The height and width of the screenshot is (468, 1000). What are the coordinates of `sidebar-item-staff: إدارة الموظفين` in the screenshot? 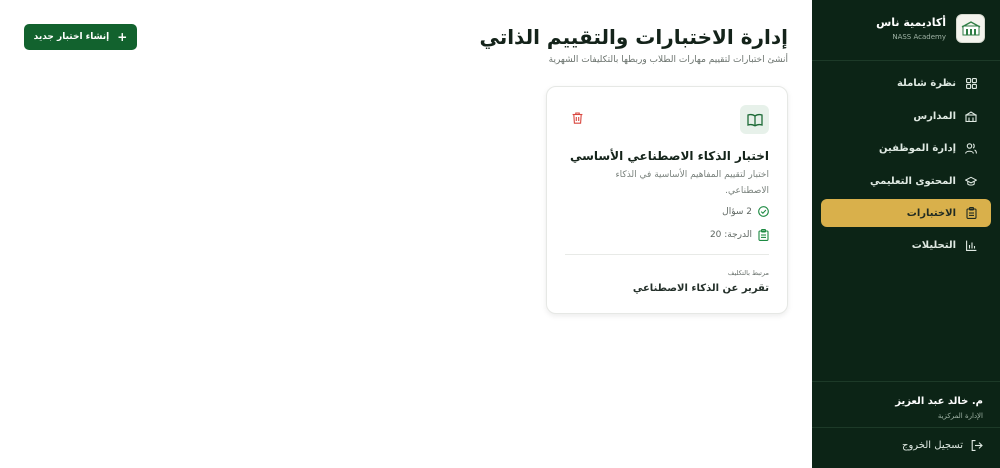 It's located at (906, 148).